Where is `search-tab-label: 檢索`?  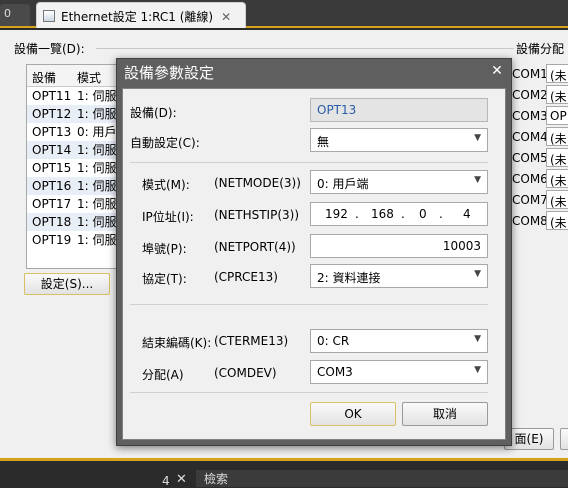
search-tab-label: 檢索 is located at coordinates (216, 479).